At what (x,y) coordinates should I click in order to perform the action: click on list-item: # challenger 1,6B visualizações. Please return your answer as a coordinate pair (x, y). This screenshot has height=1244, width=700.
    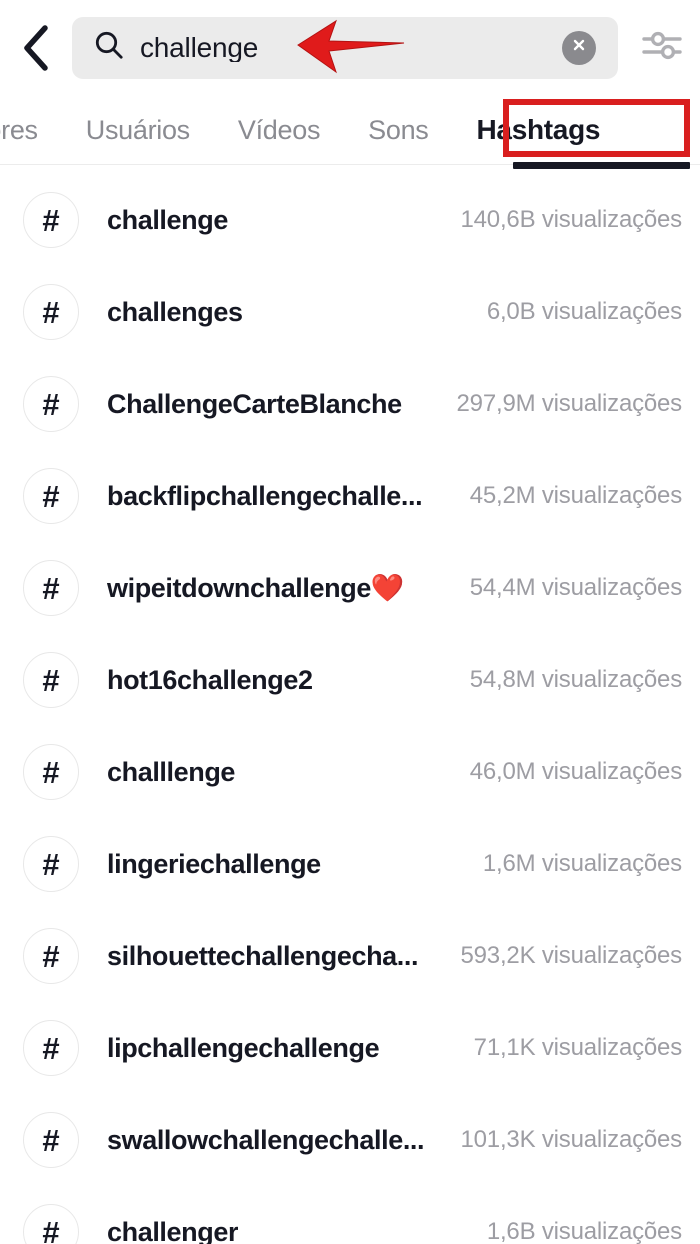
    Looking at the image, I should click on (350, 1215).